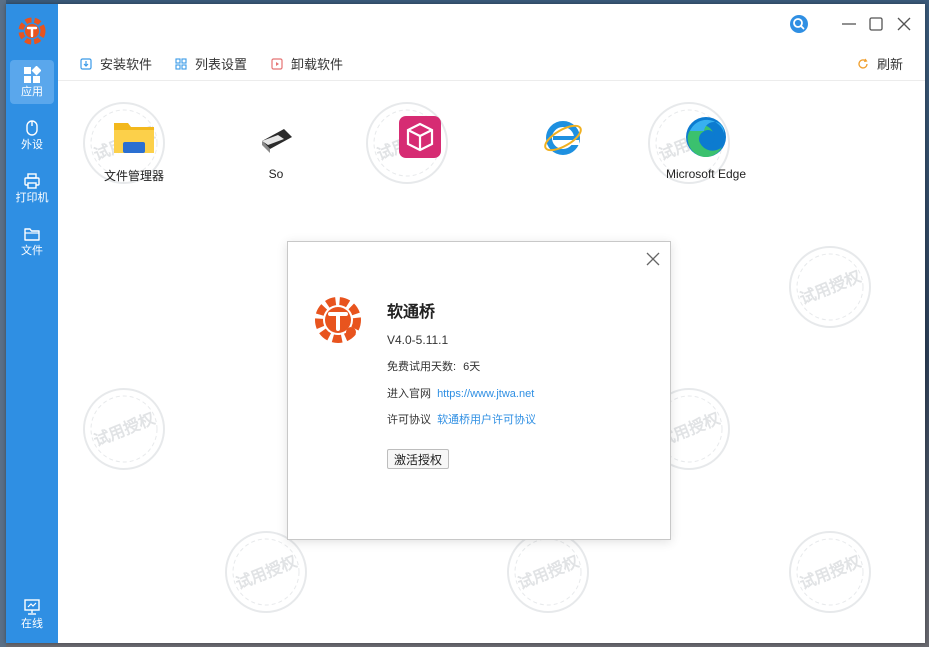 This screenshot has width=929, height=647. Describe the element at coordinates (181, 63) in the screenshot. I see `grid-icon` at that location.